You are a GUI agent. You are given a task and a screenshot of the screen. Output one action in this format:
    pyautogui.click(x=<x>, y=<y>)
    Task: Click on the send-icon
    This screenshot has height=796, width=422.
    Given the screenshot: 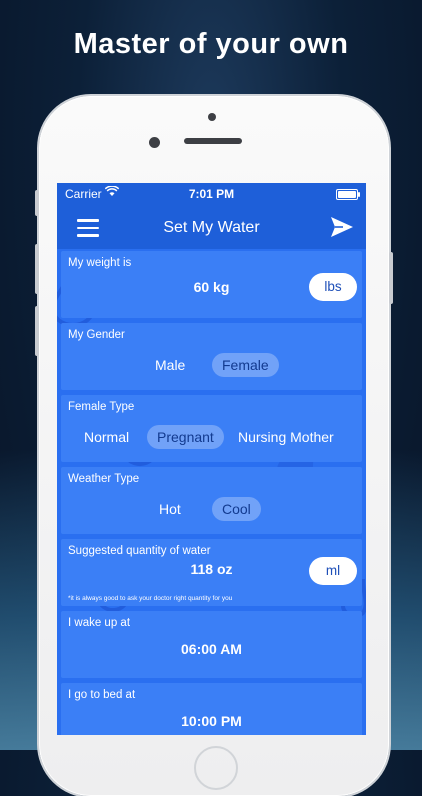 What is the action you would take?
    pyautogui.click(x=342, y=227)
    